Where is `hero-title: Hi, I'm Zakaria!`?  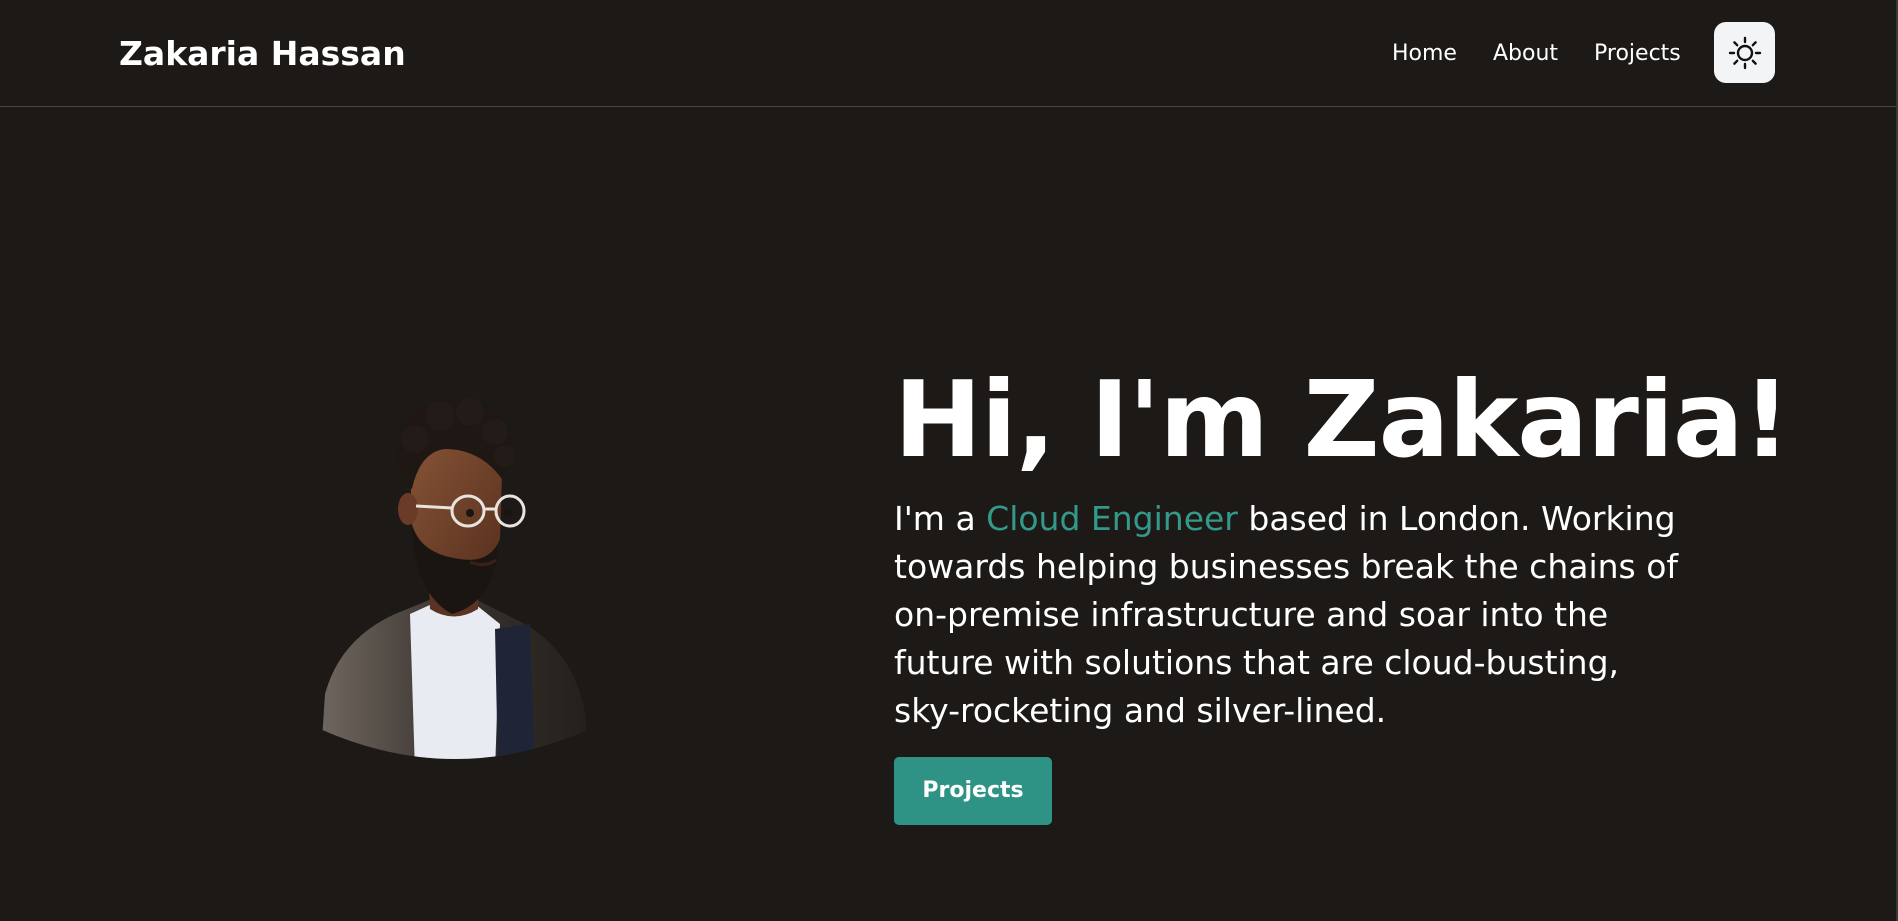
hero-title: Hi, I'm Zakaria! is located at coordinates (1342, 420).